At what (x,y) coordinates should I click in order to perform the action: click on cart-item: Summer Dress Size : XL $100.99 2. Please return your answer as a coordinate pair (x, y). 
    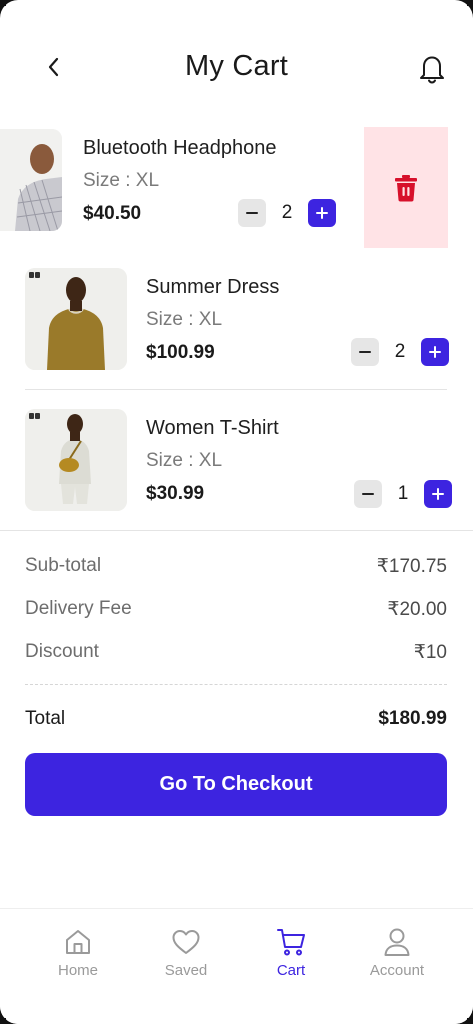
    Looking at the image, I should click on (236, 330).